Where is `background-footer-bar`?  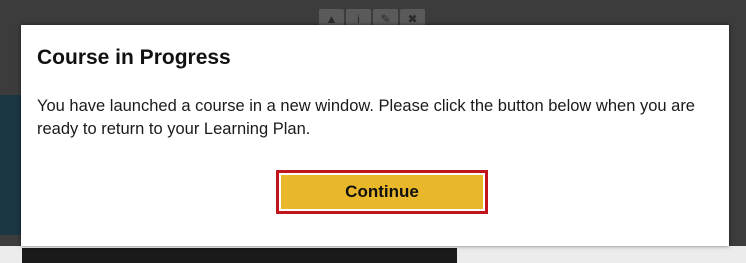
background-footer-bar is located at coordinates (239, 255).